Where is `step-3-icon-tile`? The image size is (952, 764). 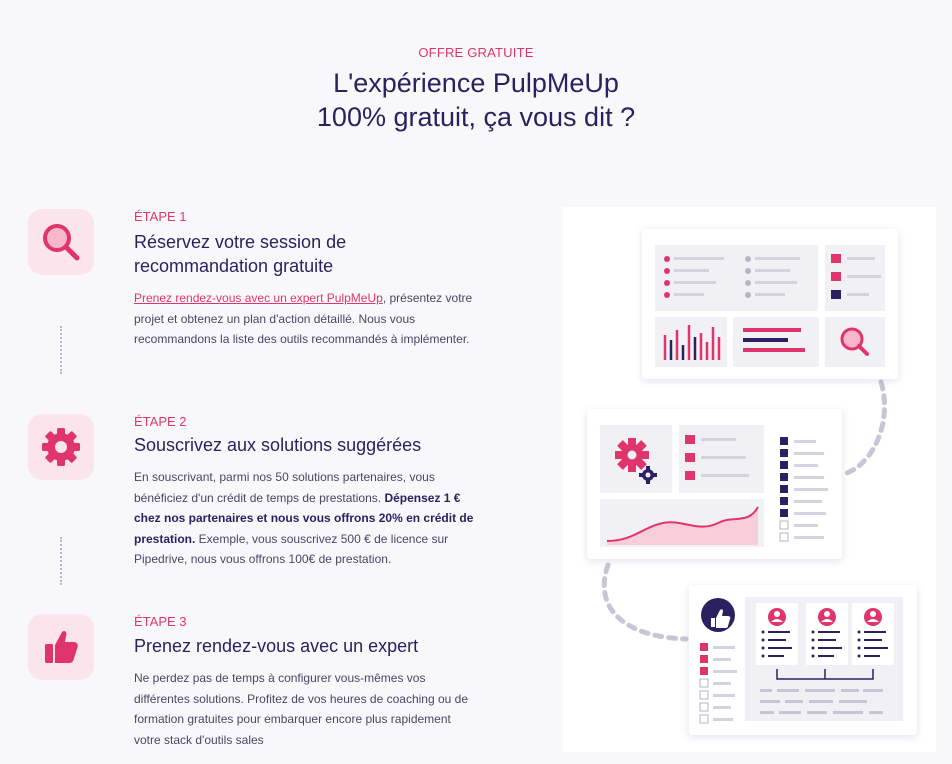
step-3-icon-tile is located at coordinates (61, 647).